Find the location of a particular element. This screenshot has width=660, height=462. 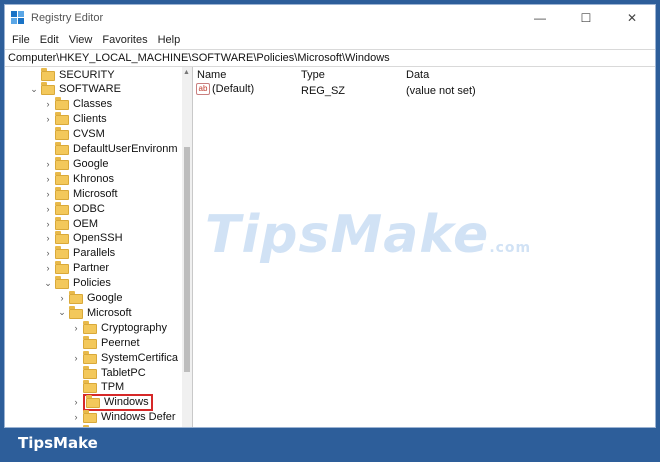

registry-editor-icon is located at coordinates (18, 18).